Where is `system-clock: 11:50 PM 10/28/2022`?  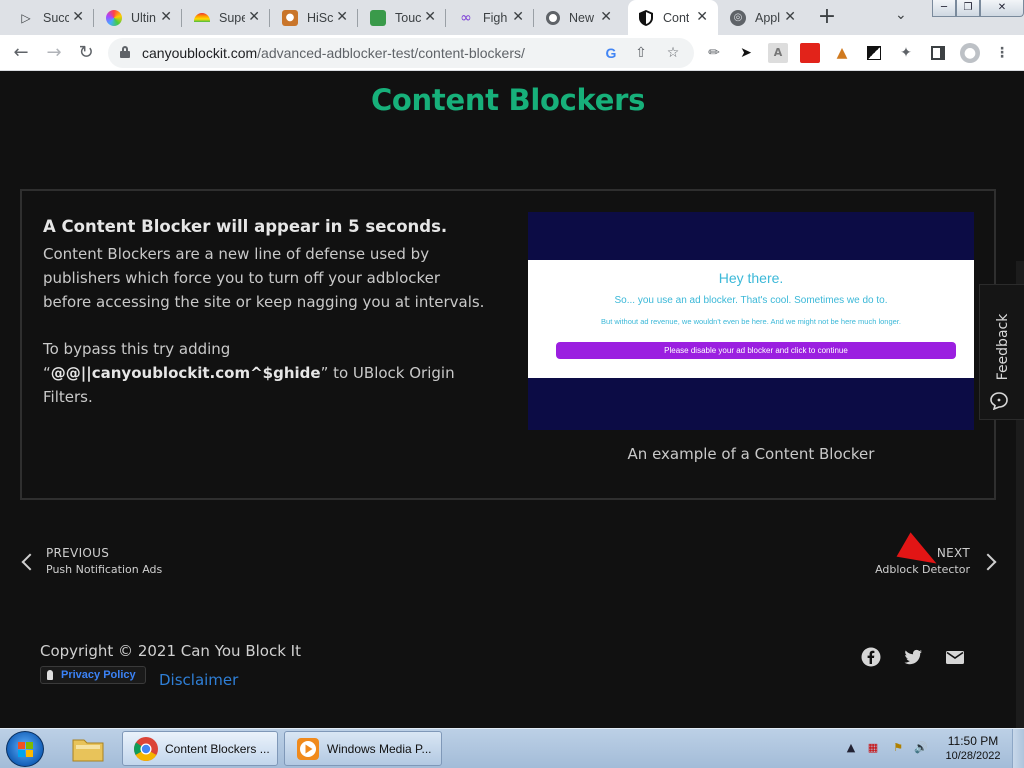 system-clock: 11:50 PM 10/28/2022 is located at coordinates (973, 748).